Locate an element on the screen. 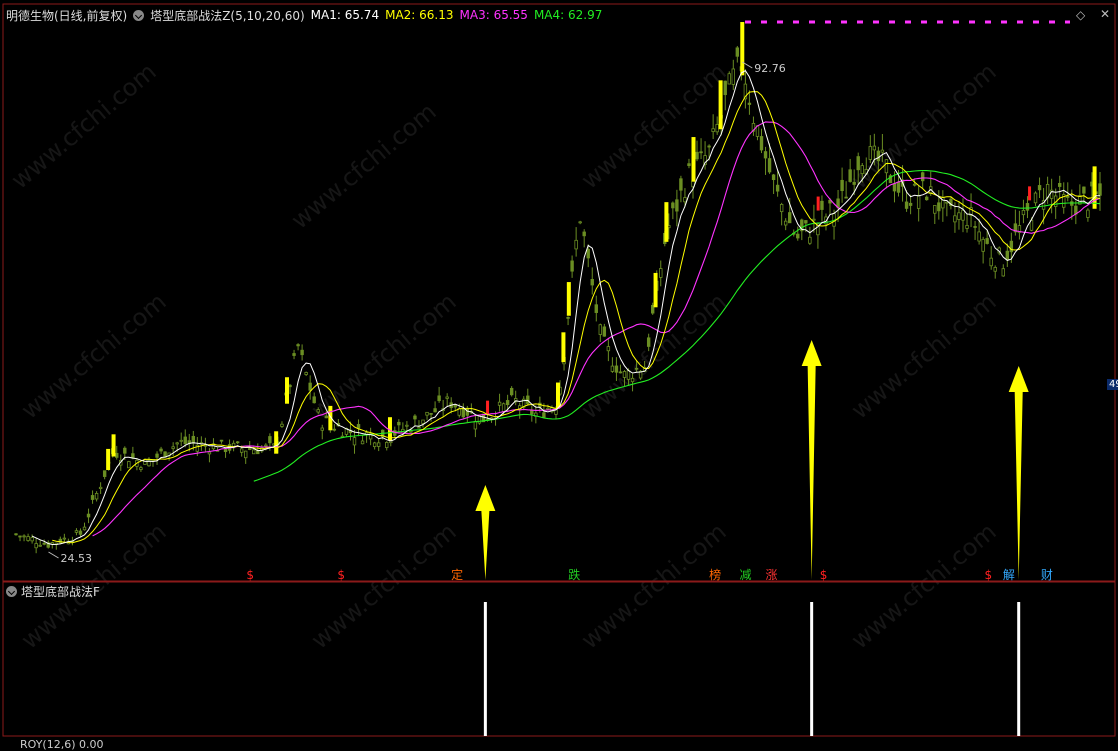 The height and width of the screenshot is (751, 1118). indicator-toggle-icon is located at coordinates (139, 15).